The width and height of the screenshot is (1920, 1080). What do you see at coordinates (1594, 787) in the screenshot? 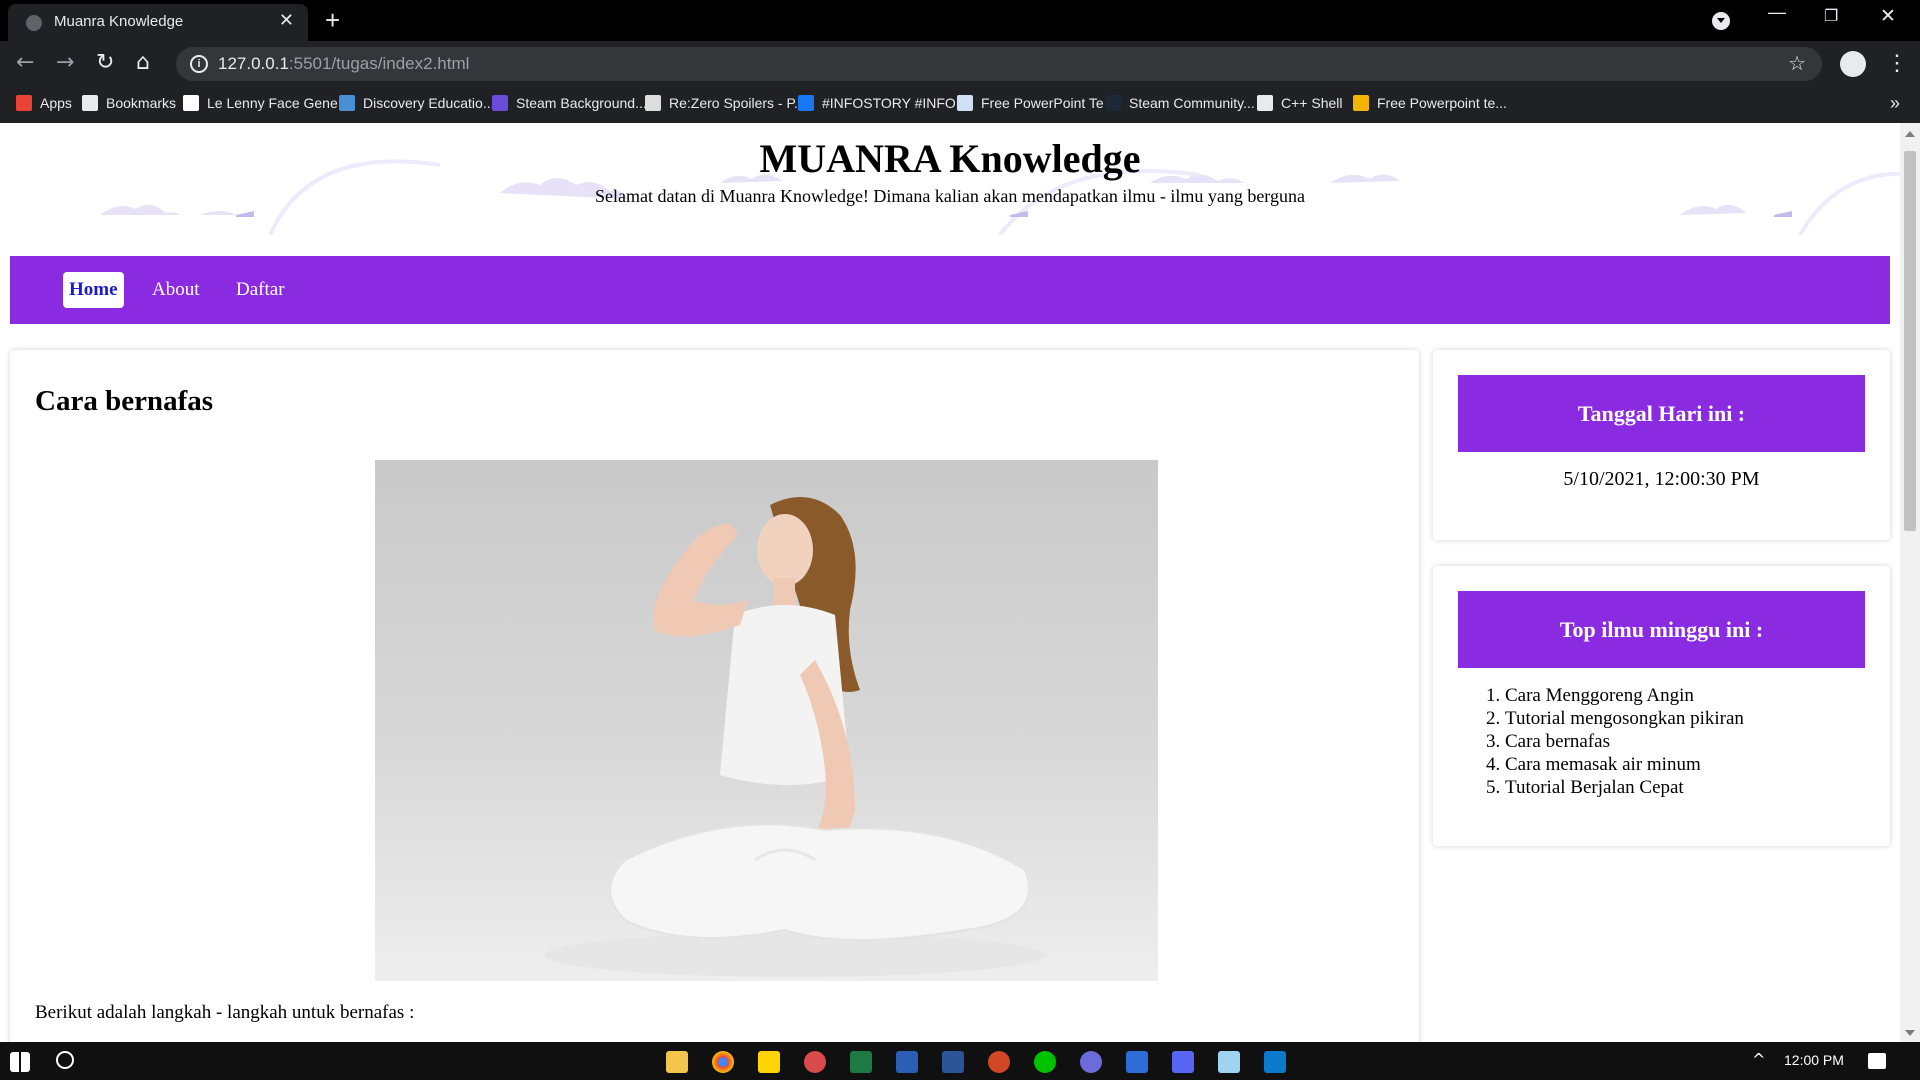
I see `top-ilmu-item-label: Tutorial Berjalan Cepat` at bounding box center [1594, 787].